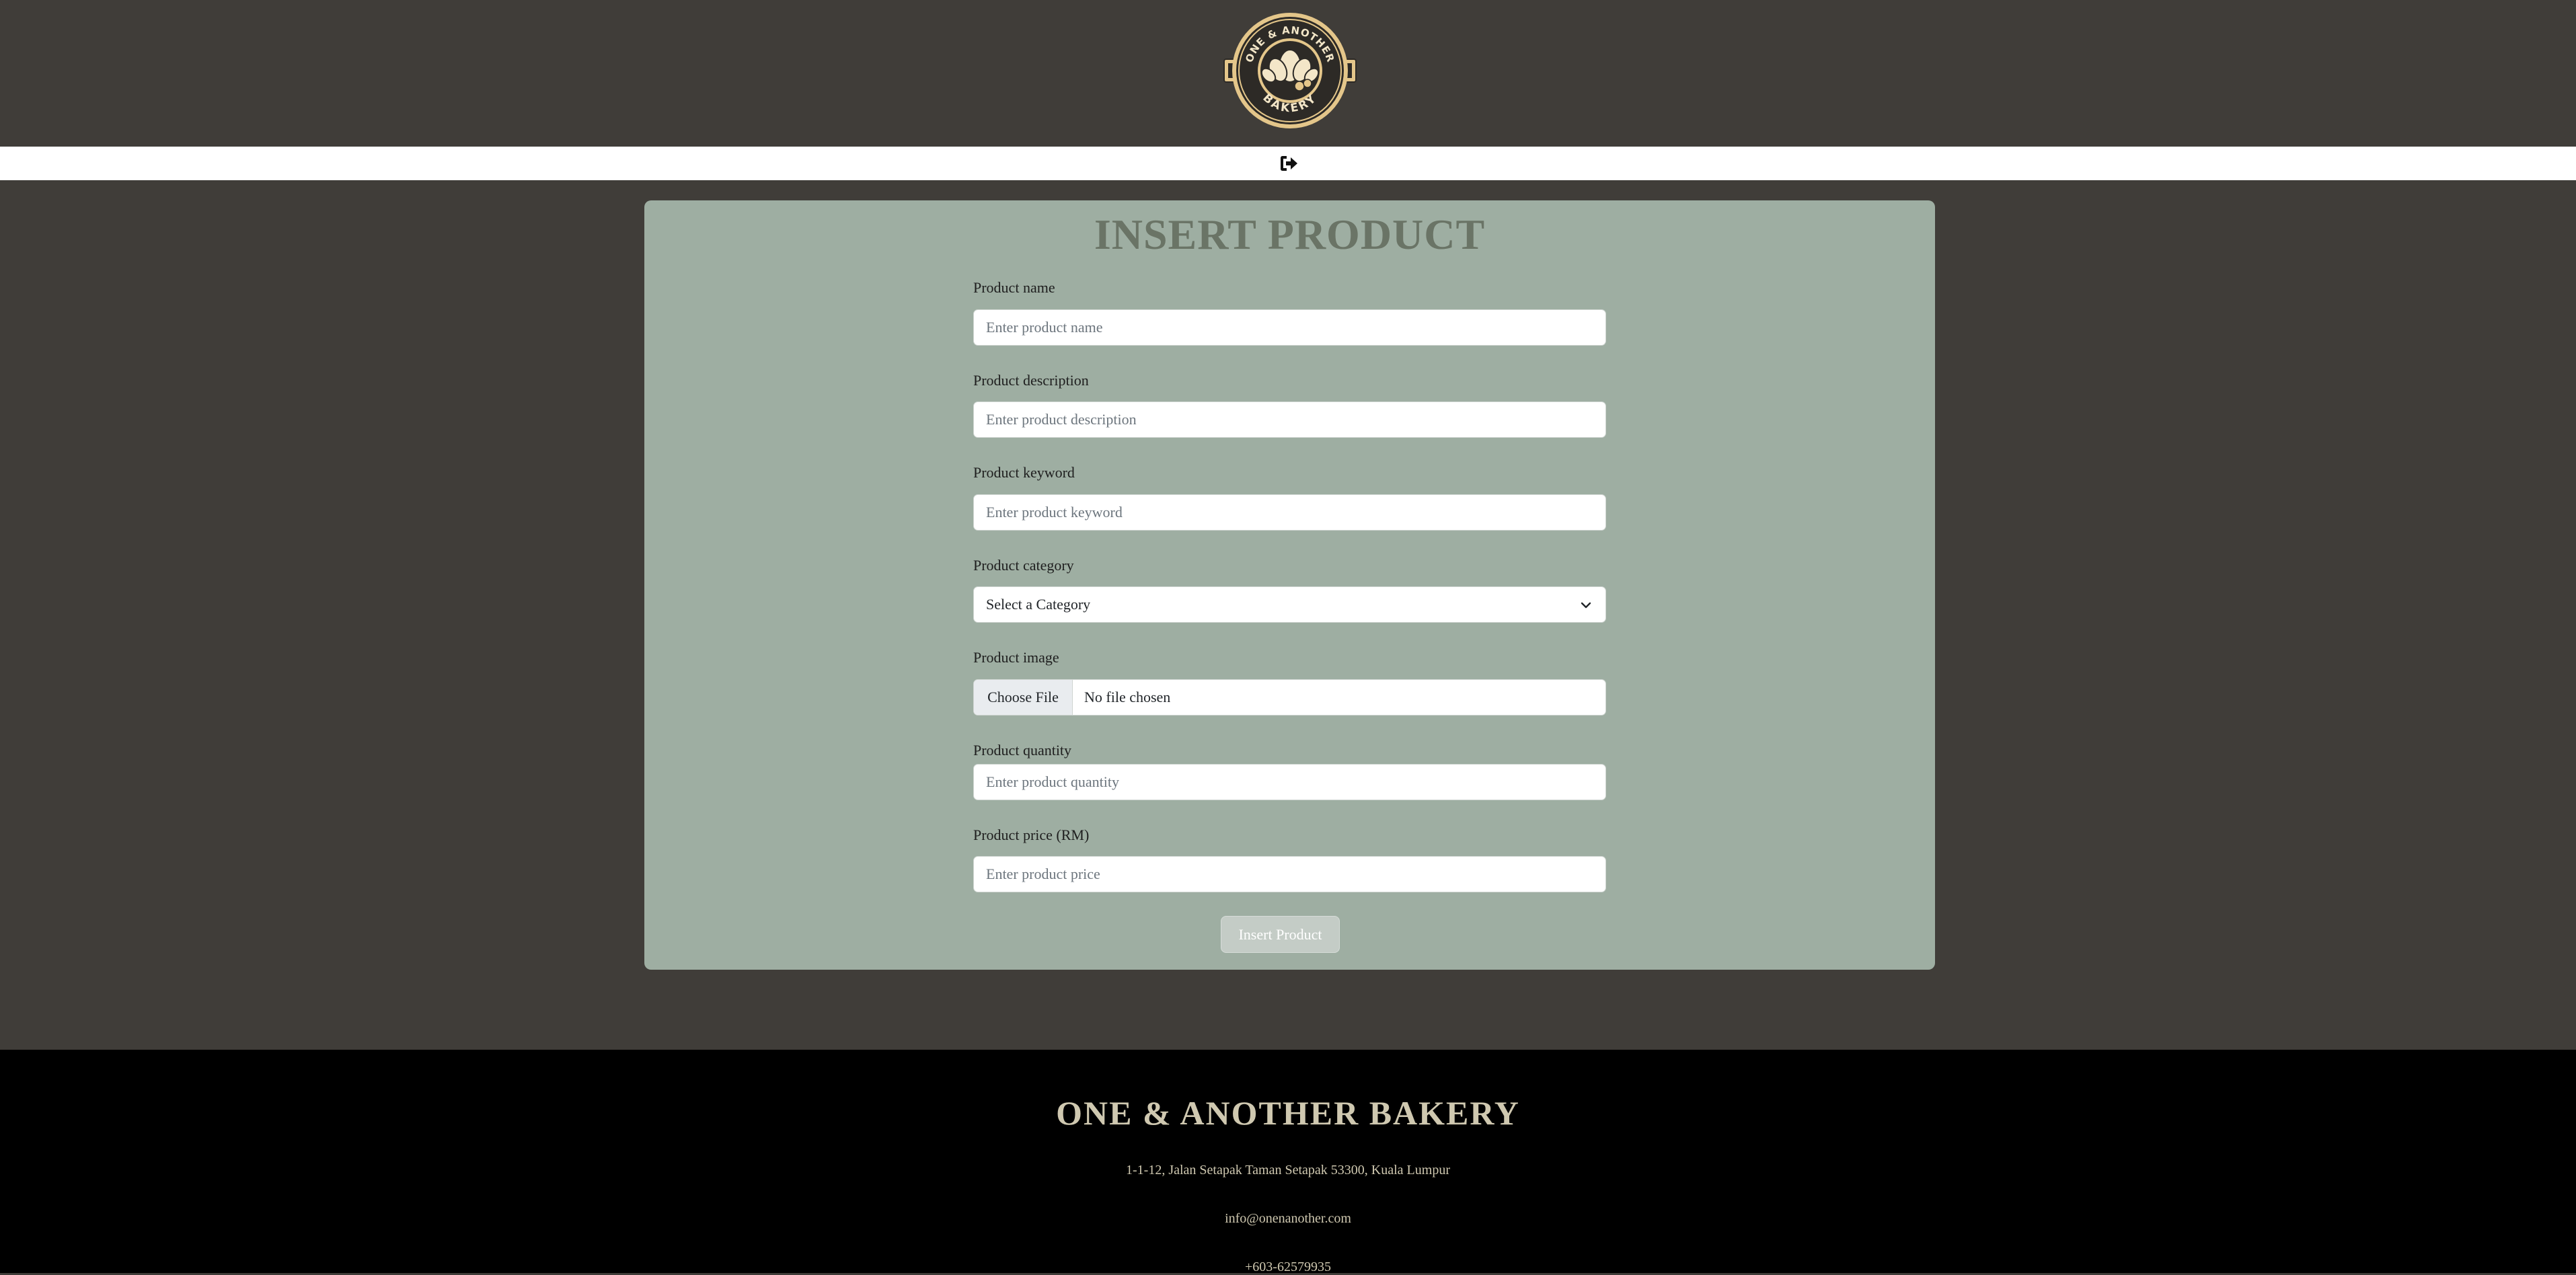 This screenshot has width=2576, height=1275. I want to click on product-image-label: Product image, so click(1016, 657).